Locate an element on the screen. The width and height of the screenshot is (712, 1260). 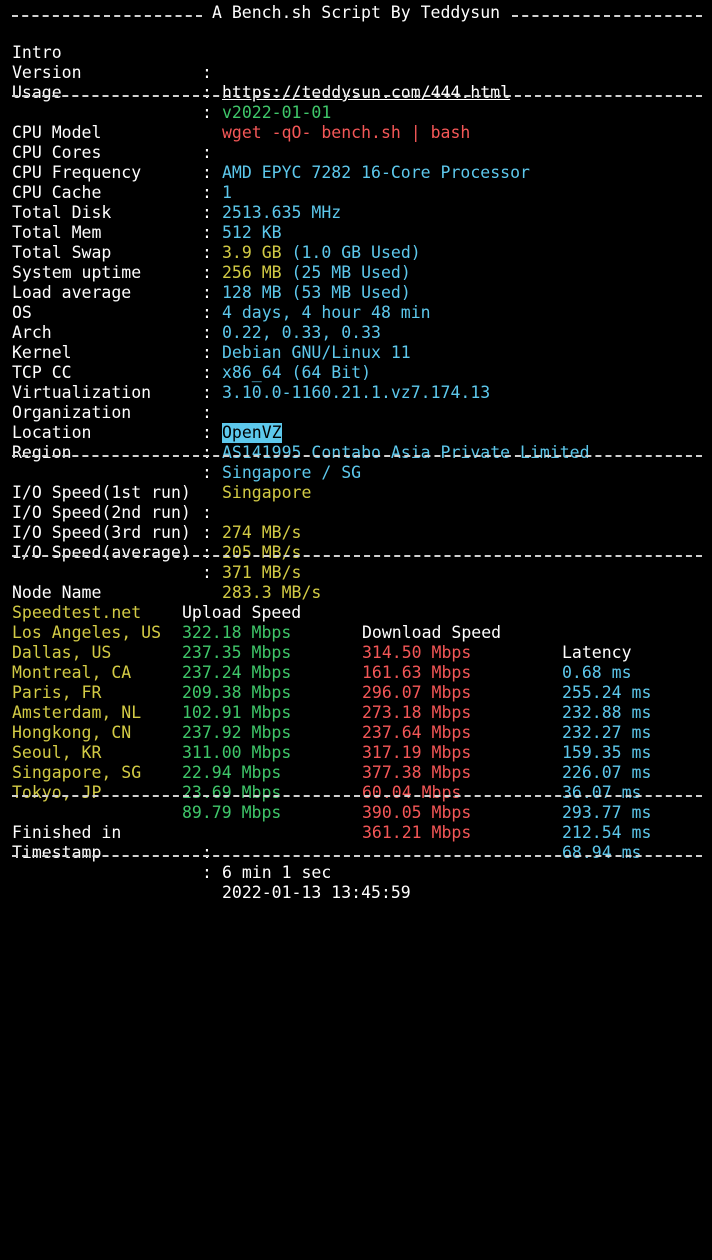
finished-value: 6 min 1 sec is located at coordinates (277, 872).